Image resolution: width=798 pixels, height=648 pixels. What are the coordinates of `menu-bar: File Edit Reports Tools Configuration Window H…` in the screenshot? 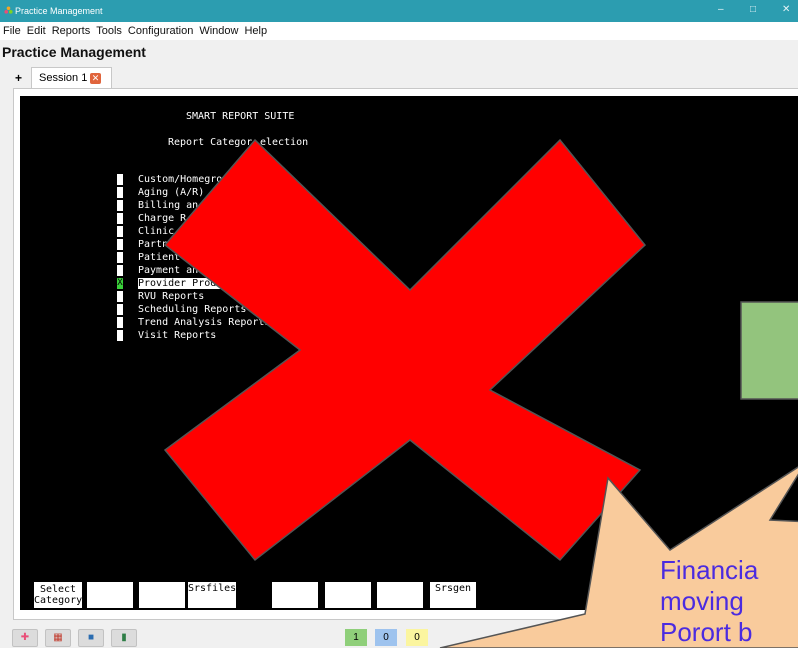 It's located at (399, 31).